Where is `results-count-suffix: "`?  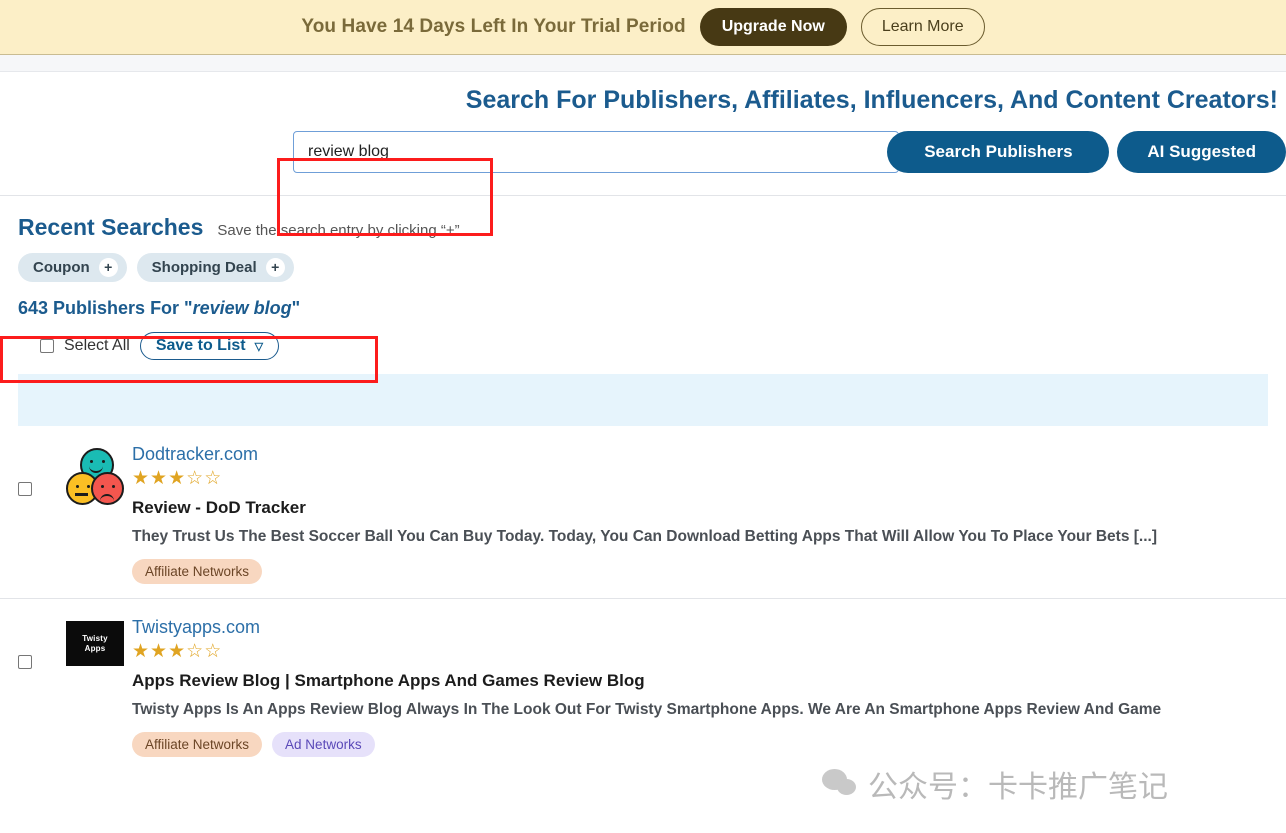 results-count-suffix: " is located at coordinates (296, 308).